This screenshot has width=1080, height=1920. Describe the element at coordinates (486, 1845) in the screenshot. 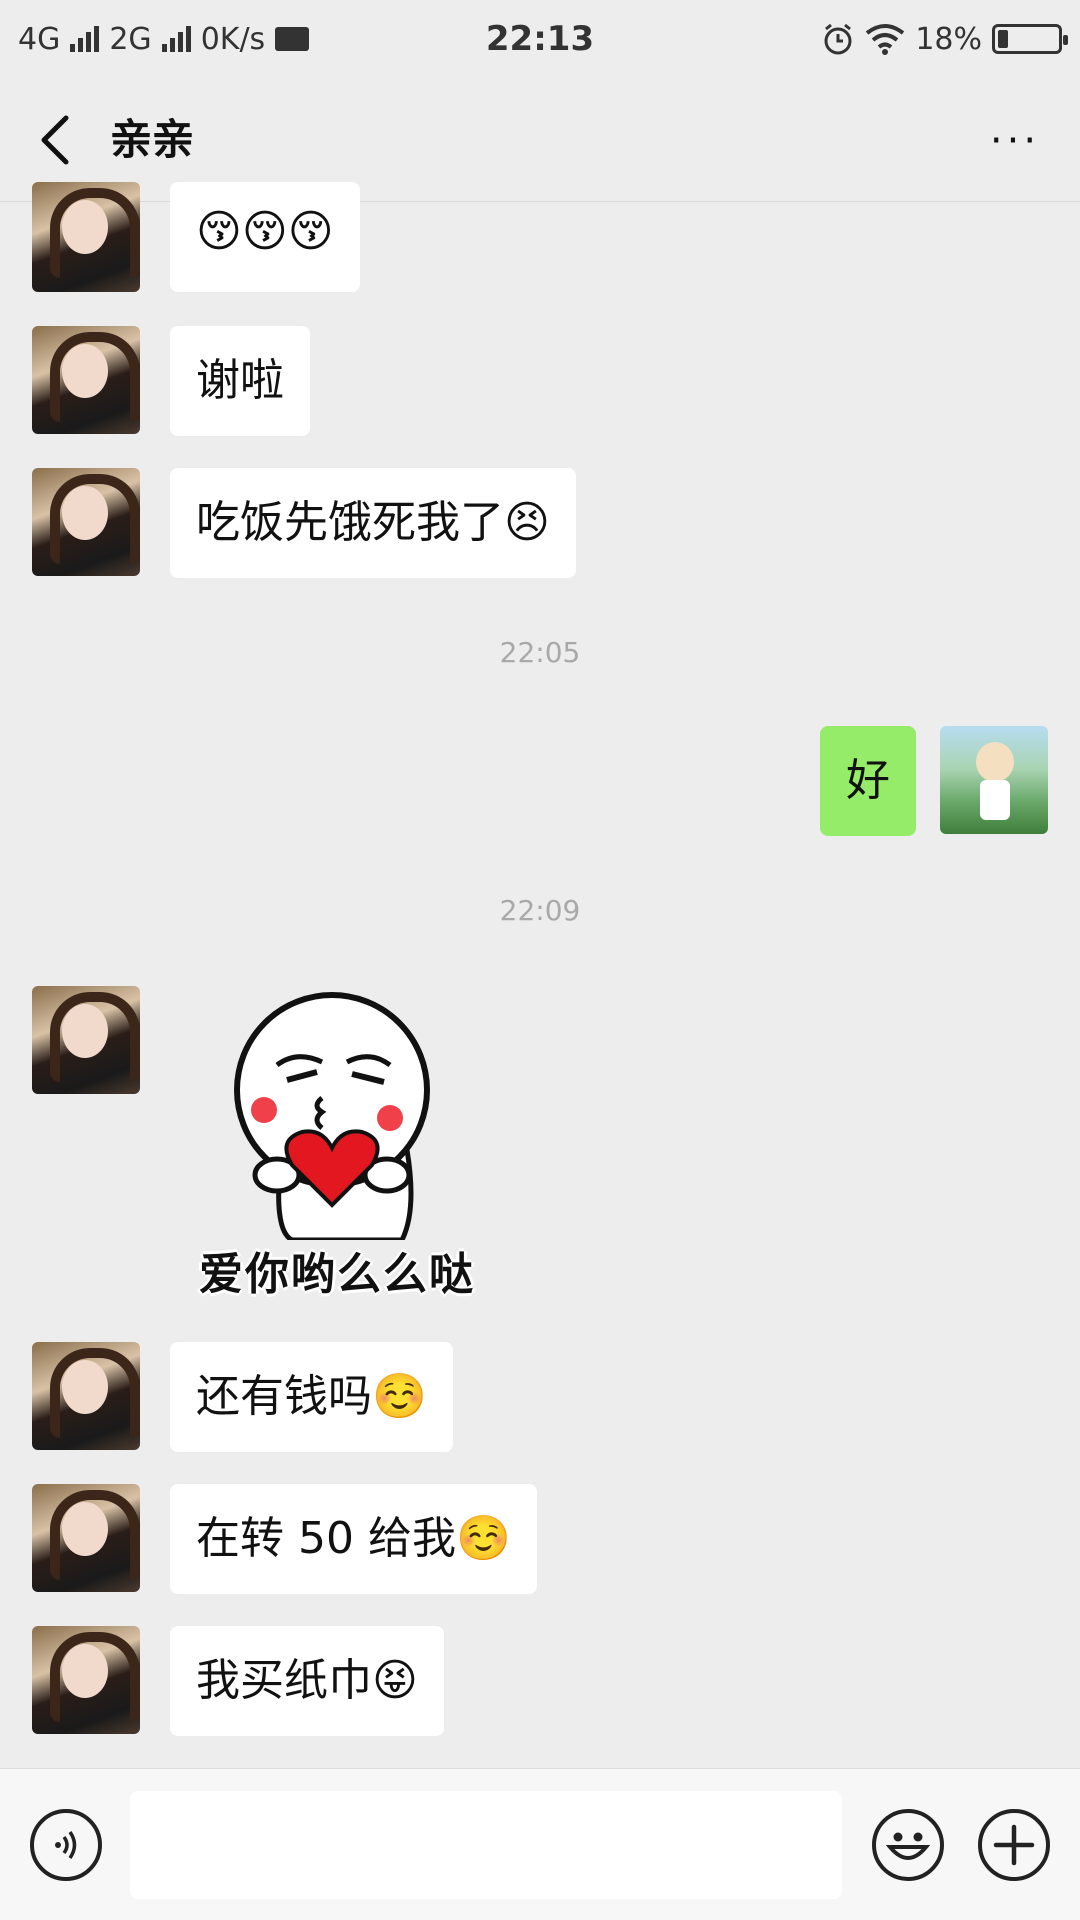

I see `message-input` at that location.